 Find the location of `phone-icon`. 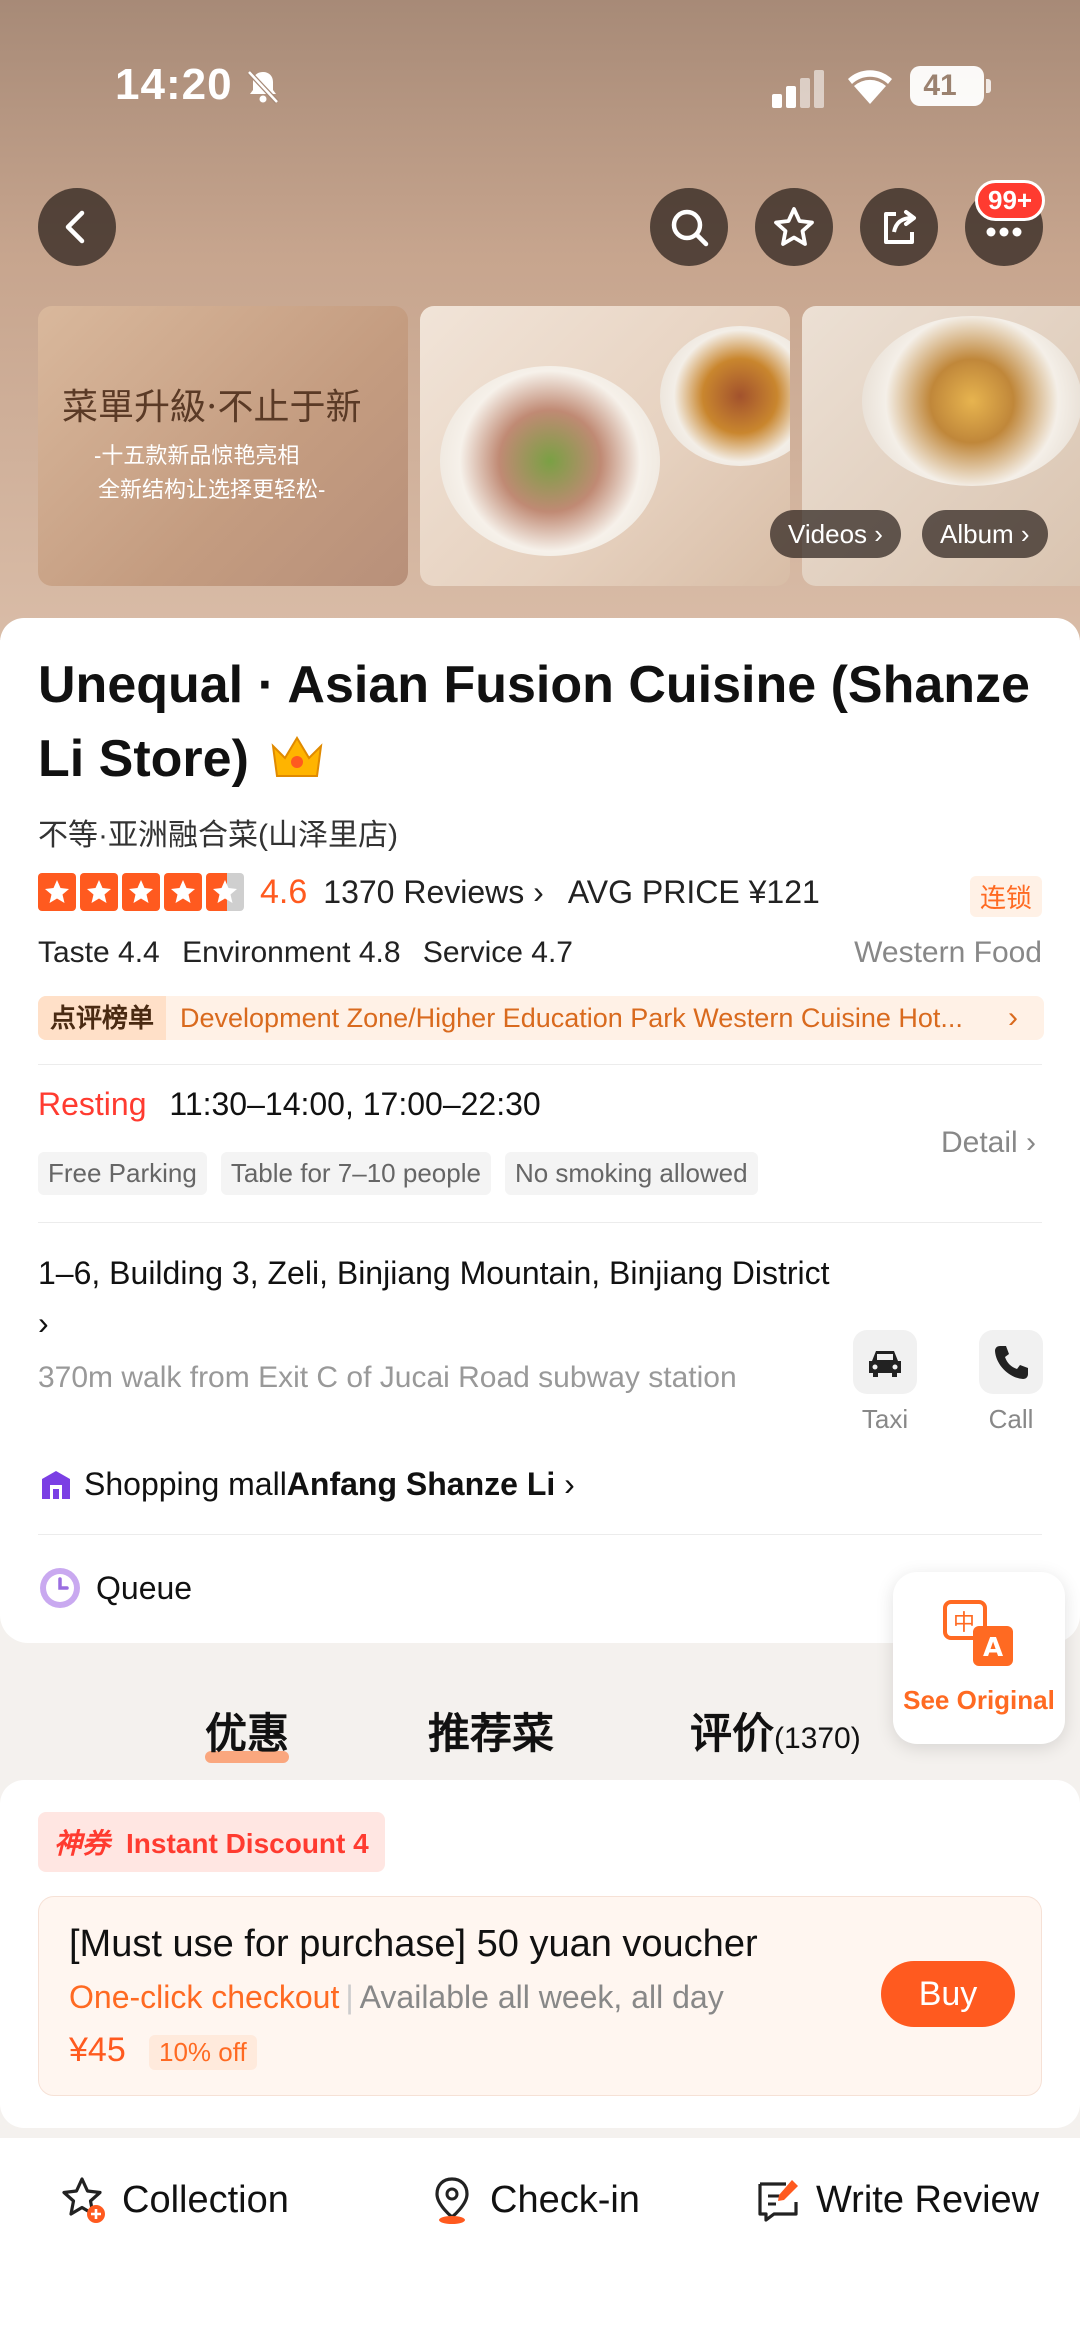

phone-icon is located at coordinates (1011, 1362).